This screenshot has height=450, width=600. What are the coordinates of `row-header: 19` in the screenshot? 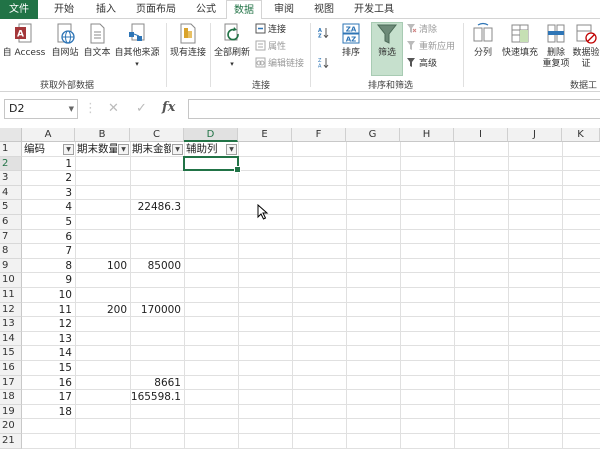 It's located at (11, 412).